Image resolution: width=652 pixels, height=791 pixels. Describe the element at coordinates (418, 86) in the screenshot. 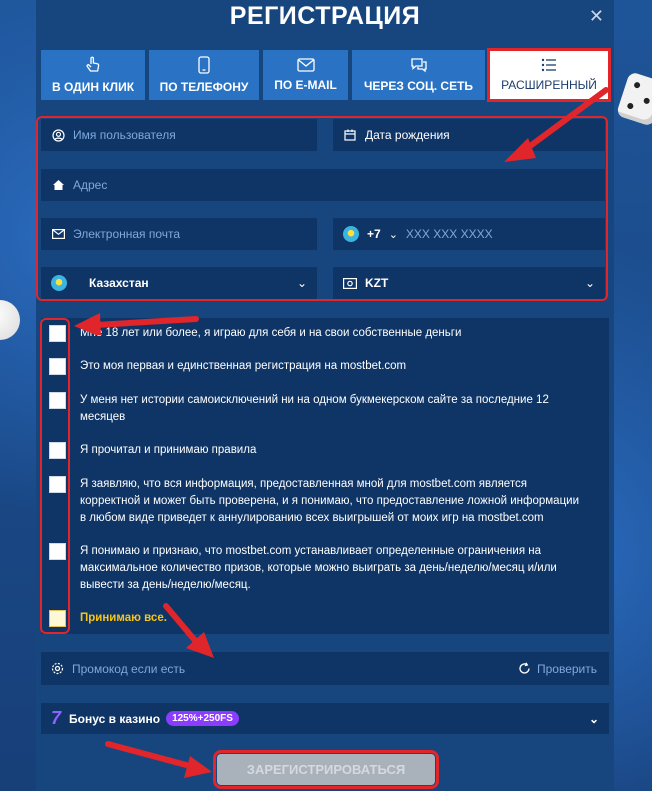

I see `tab-label: ЧЕРЕЗ СОЦ. СЕТЬ` at that location.